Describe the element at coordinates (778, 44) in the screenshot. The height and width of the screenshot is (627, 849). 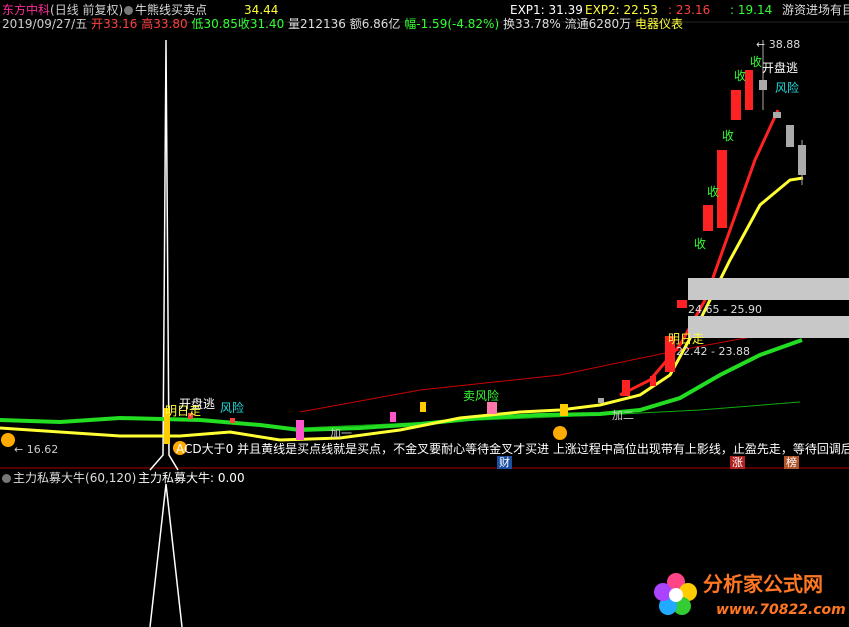
I see `high-price-mark: ← 38.88` at that location.